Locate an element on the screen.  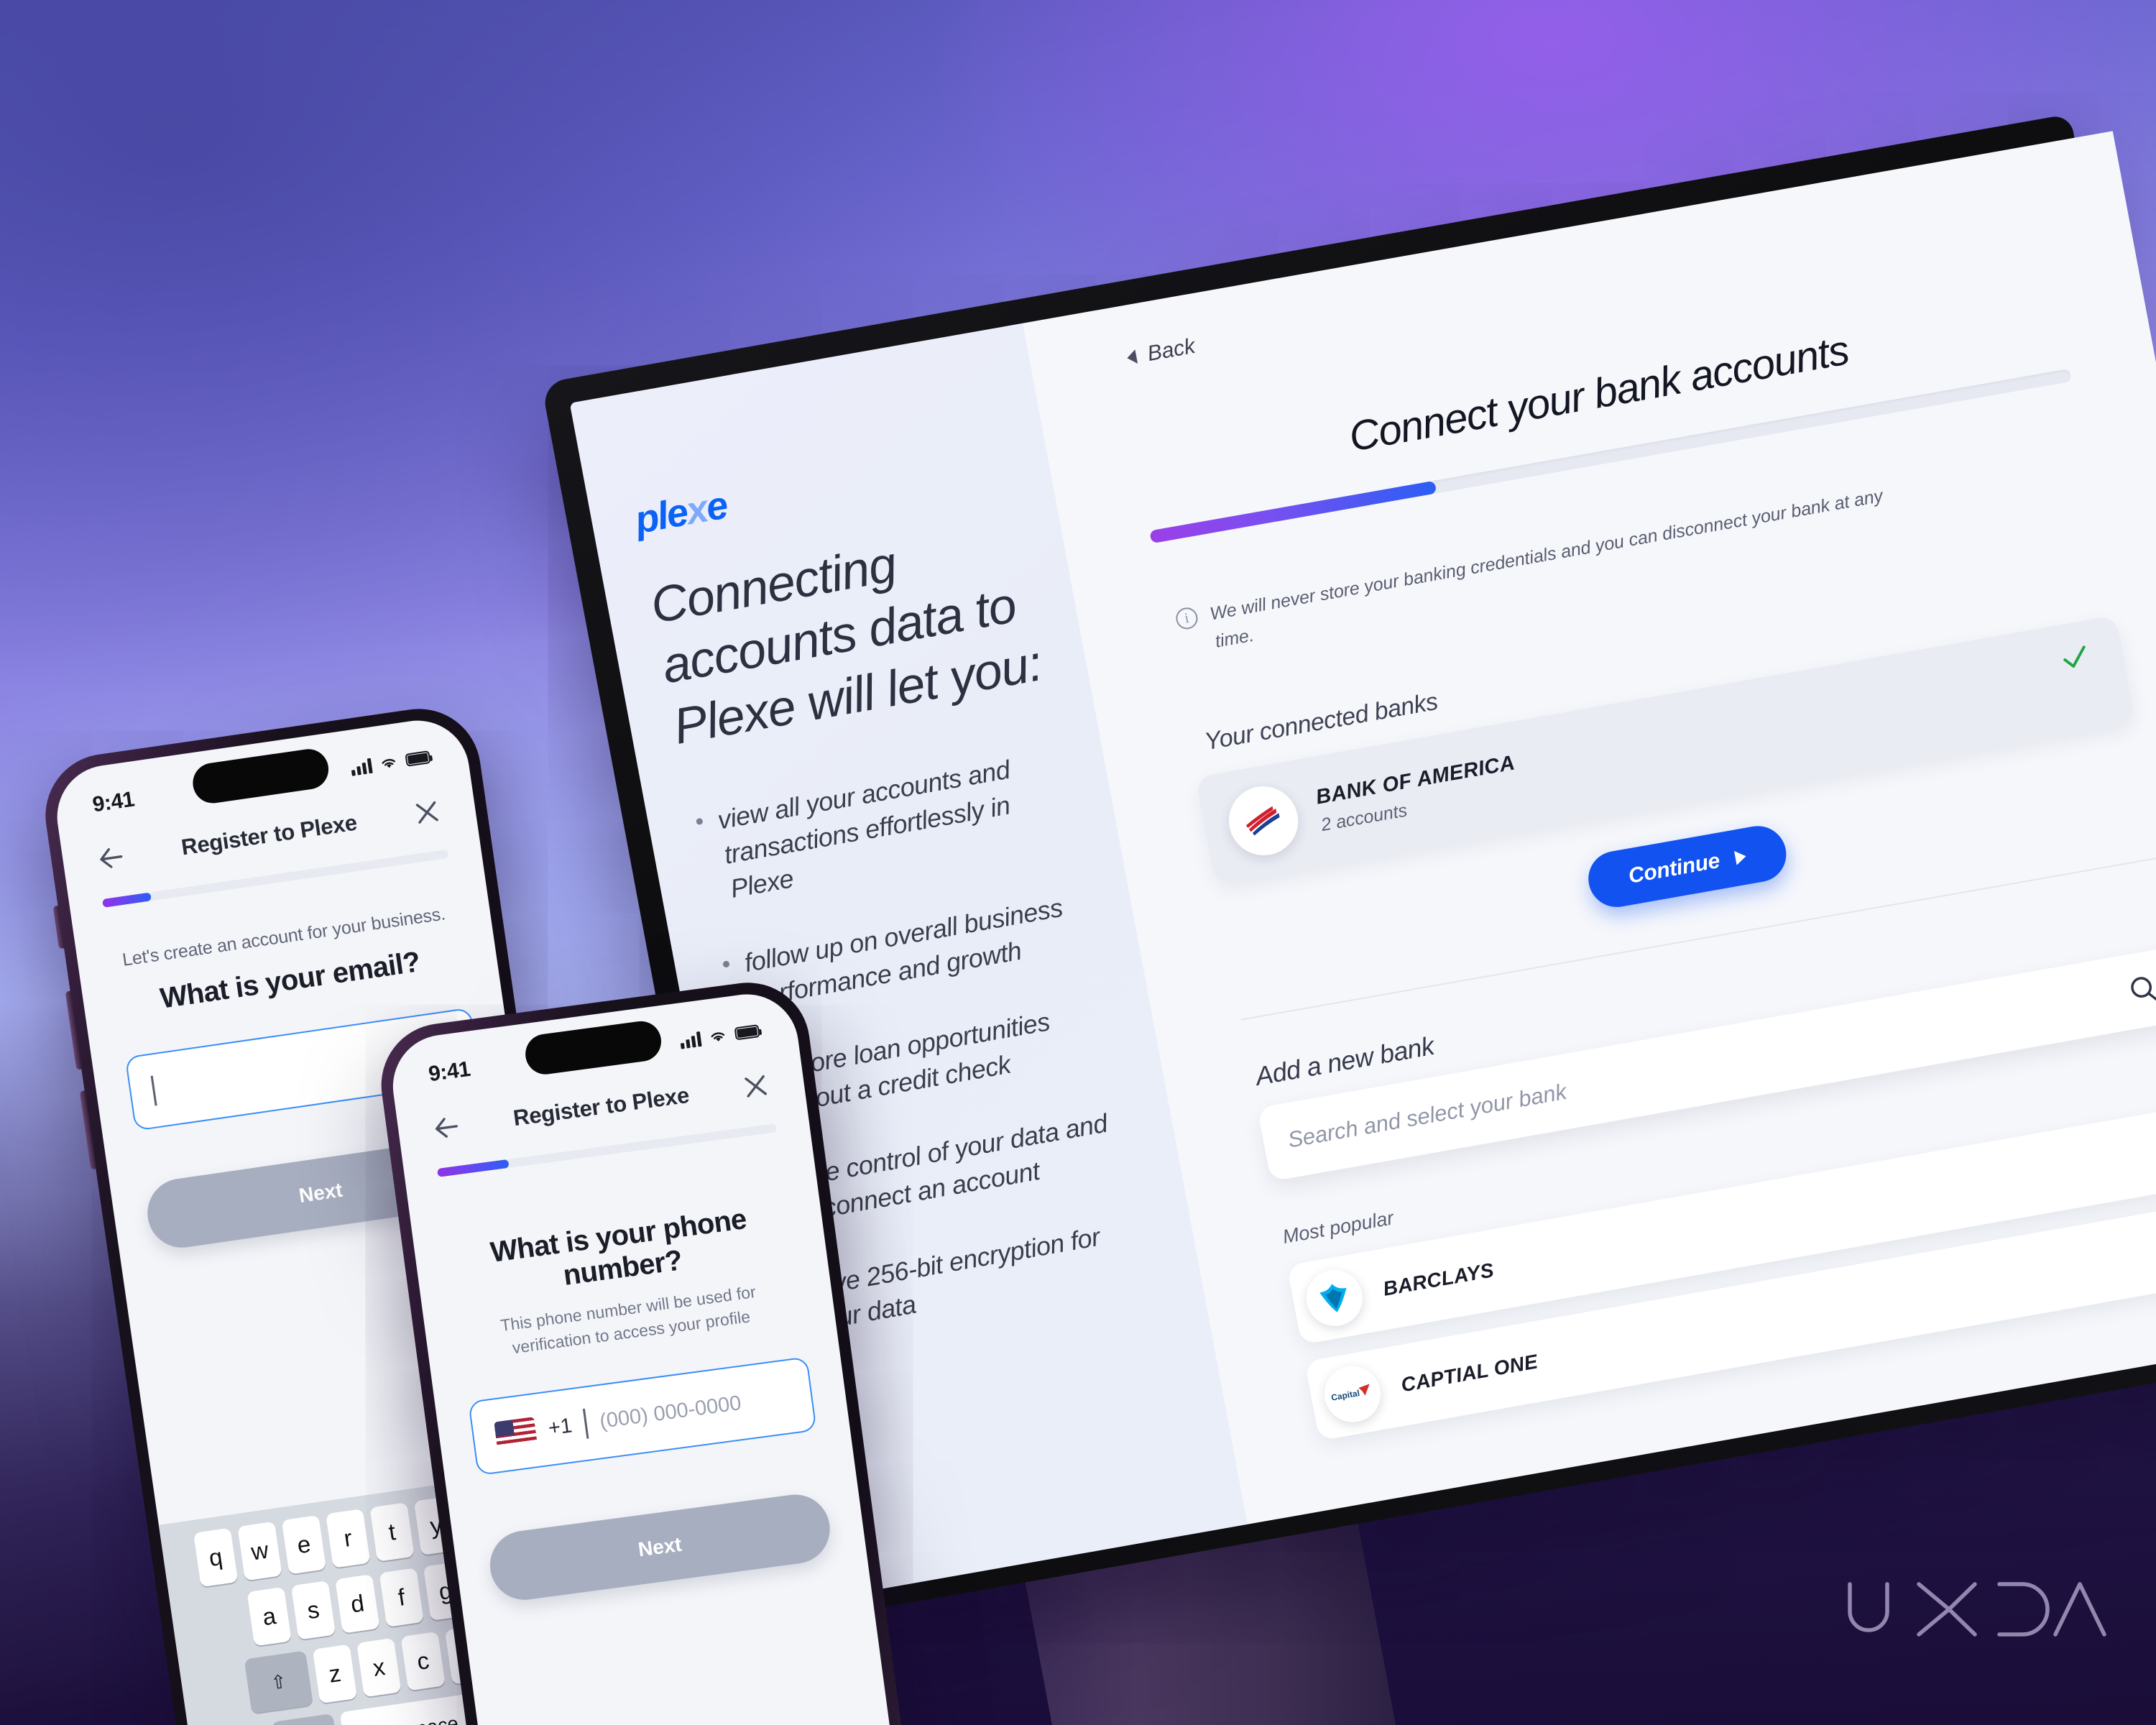
check-icon is located at coordinates (2074, 656).